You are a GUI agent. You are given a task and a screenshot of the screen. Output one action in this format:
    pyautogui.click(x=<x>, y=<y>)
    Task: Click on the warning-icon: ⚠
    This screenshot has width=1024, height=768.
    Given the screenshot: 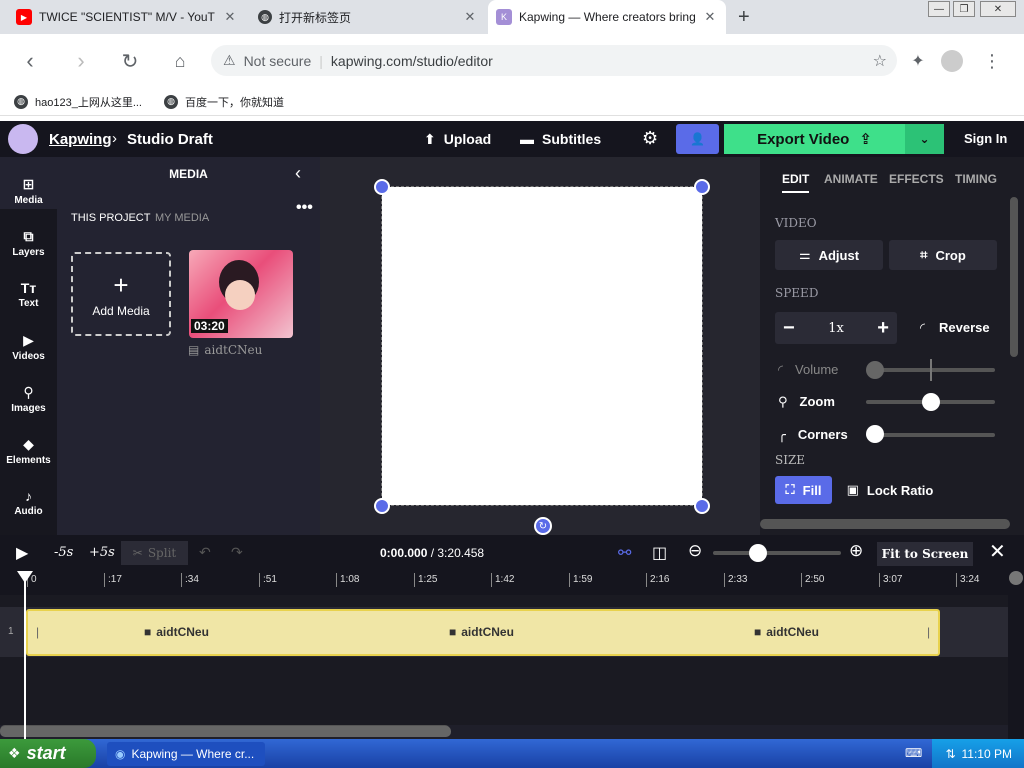 What is the action you would take?
    pyautogui.click(x=229, y=60)
    